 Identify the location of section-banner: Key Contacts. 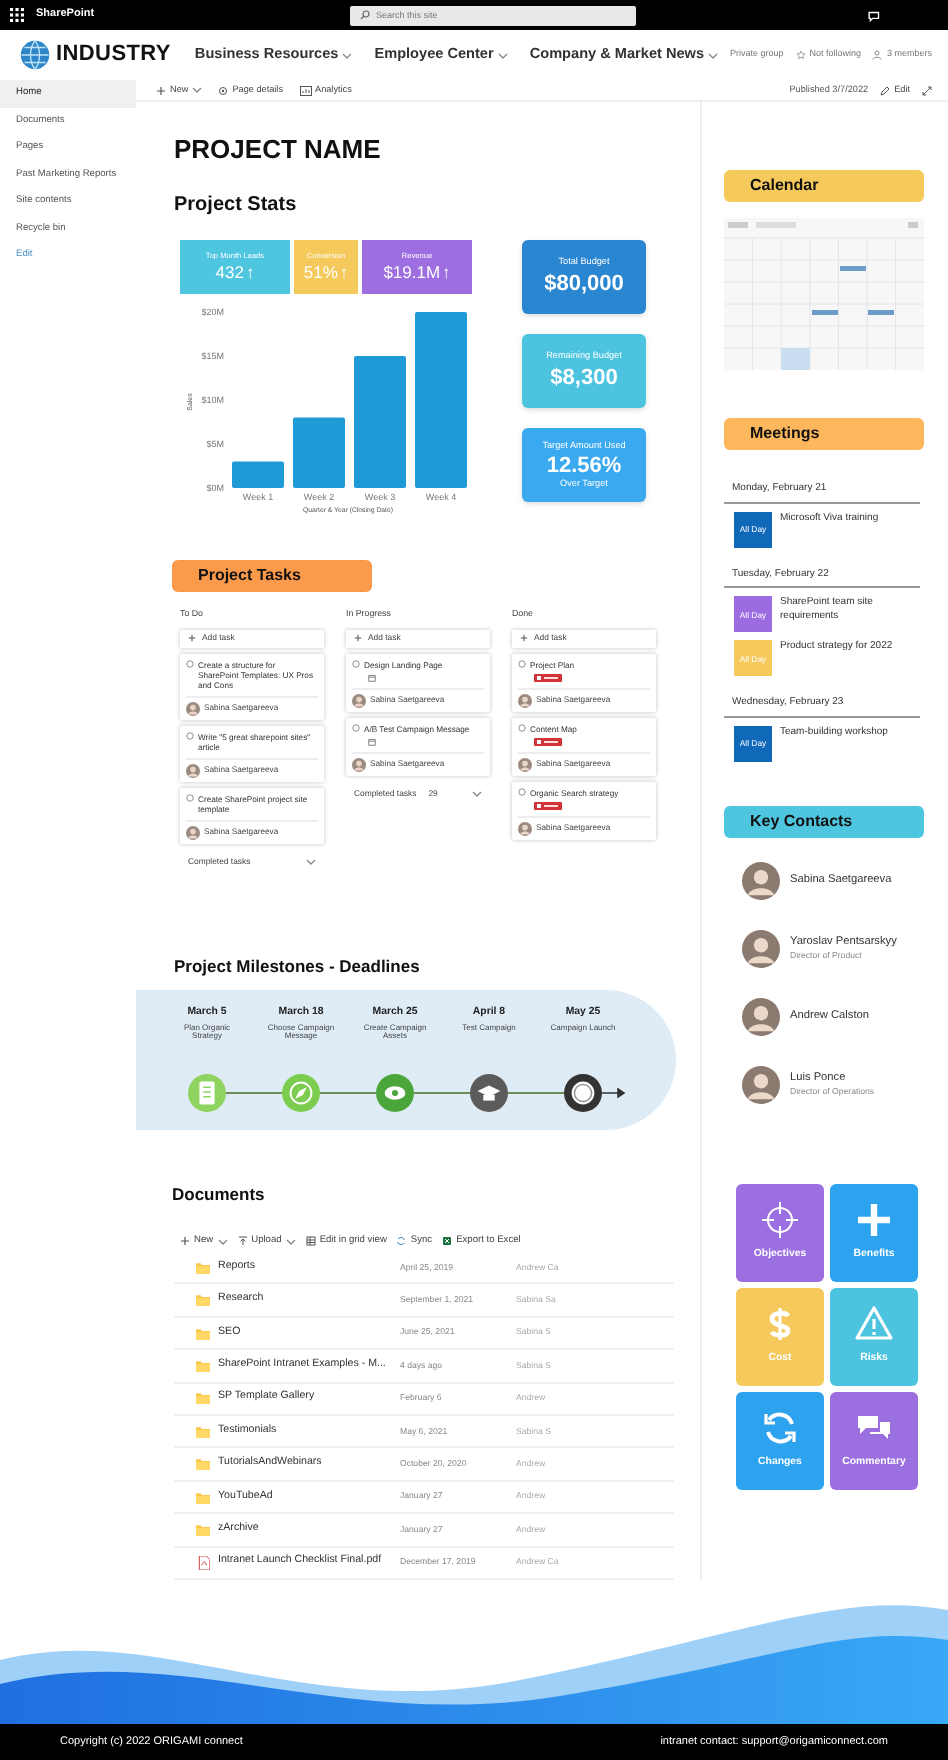
(824, 821).